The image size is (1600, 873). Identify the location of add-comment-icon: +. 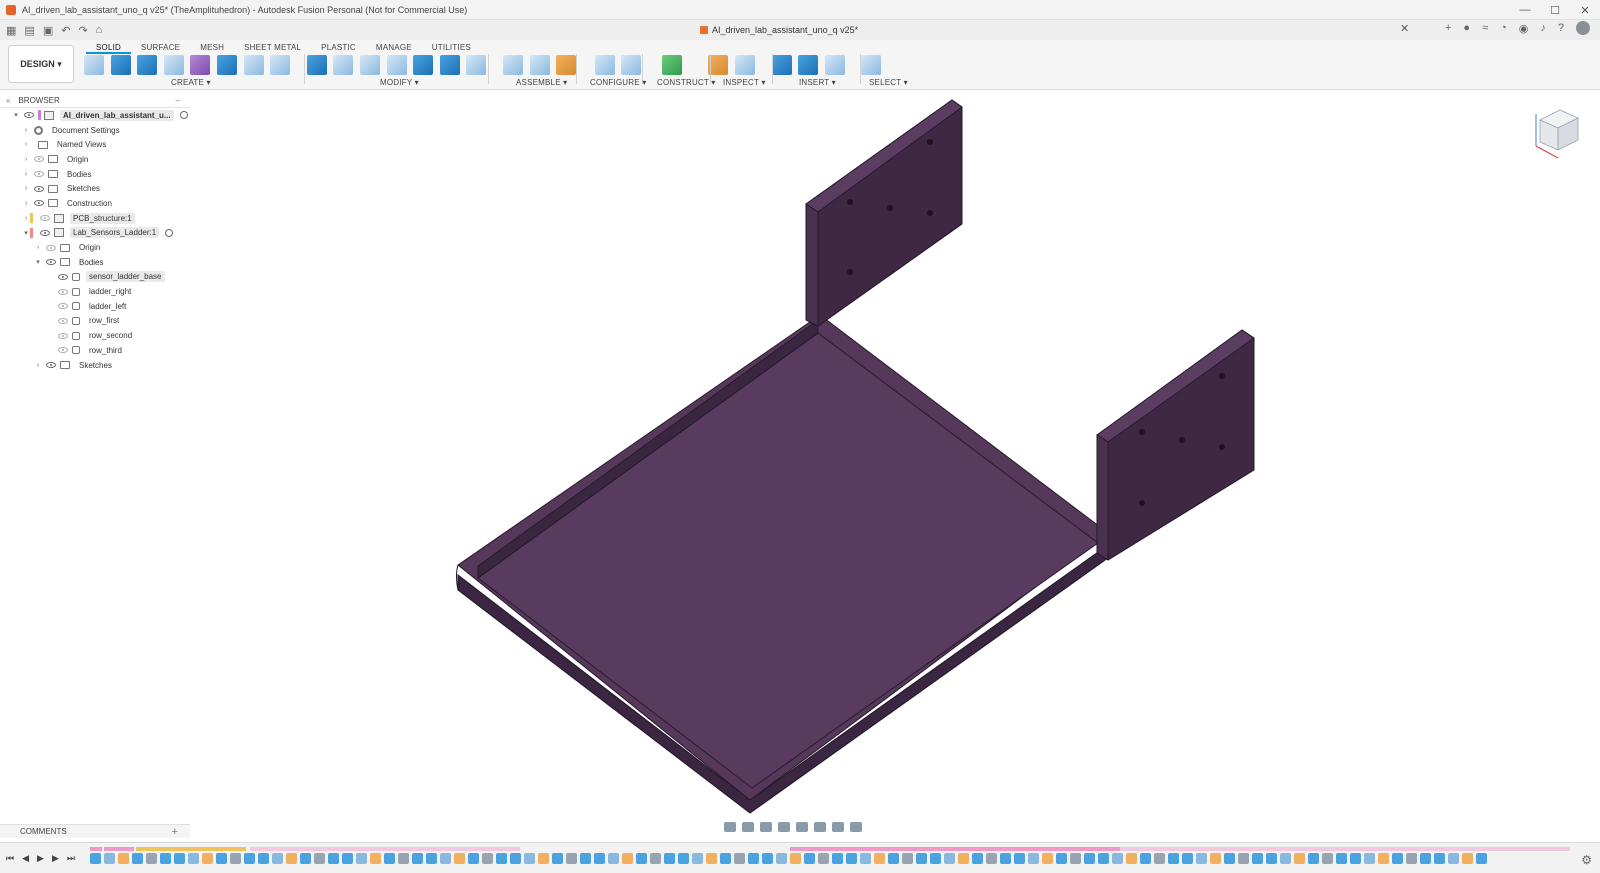
(175, 832).